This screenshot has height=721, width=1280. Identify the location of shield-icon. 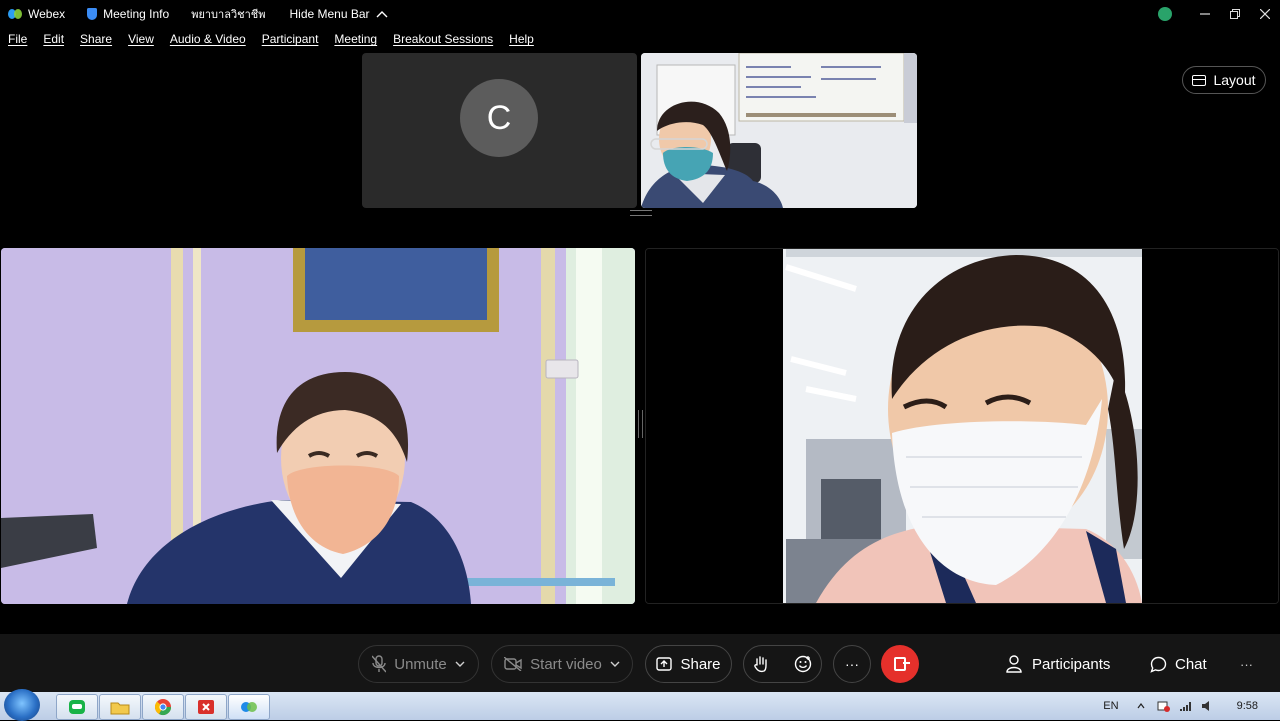
(92, 14).